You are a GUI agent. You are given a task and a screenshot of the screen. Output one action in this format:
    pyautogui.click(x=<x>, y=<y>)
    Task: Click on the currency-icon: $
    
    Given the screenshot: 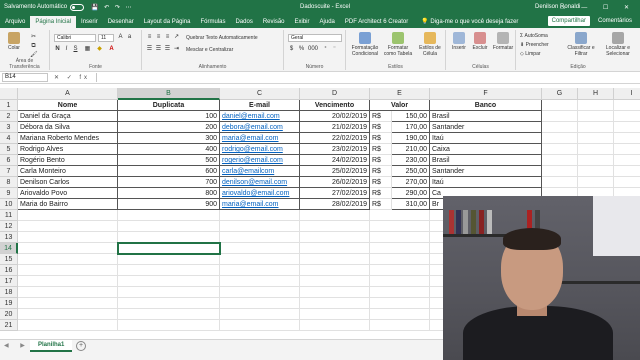 What is the action you would take?
    pyautogui.click(x=291, y=49)
    